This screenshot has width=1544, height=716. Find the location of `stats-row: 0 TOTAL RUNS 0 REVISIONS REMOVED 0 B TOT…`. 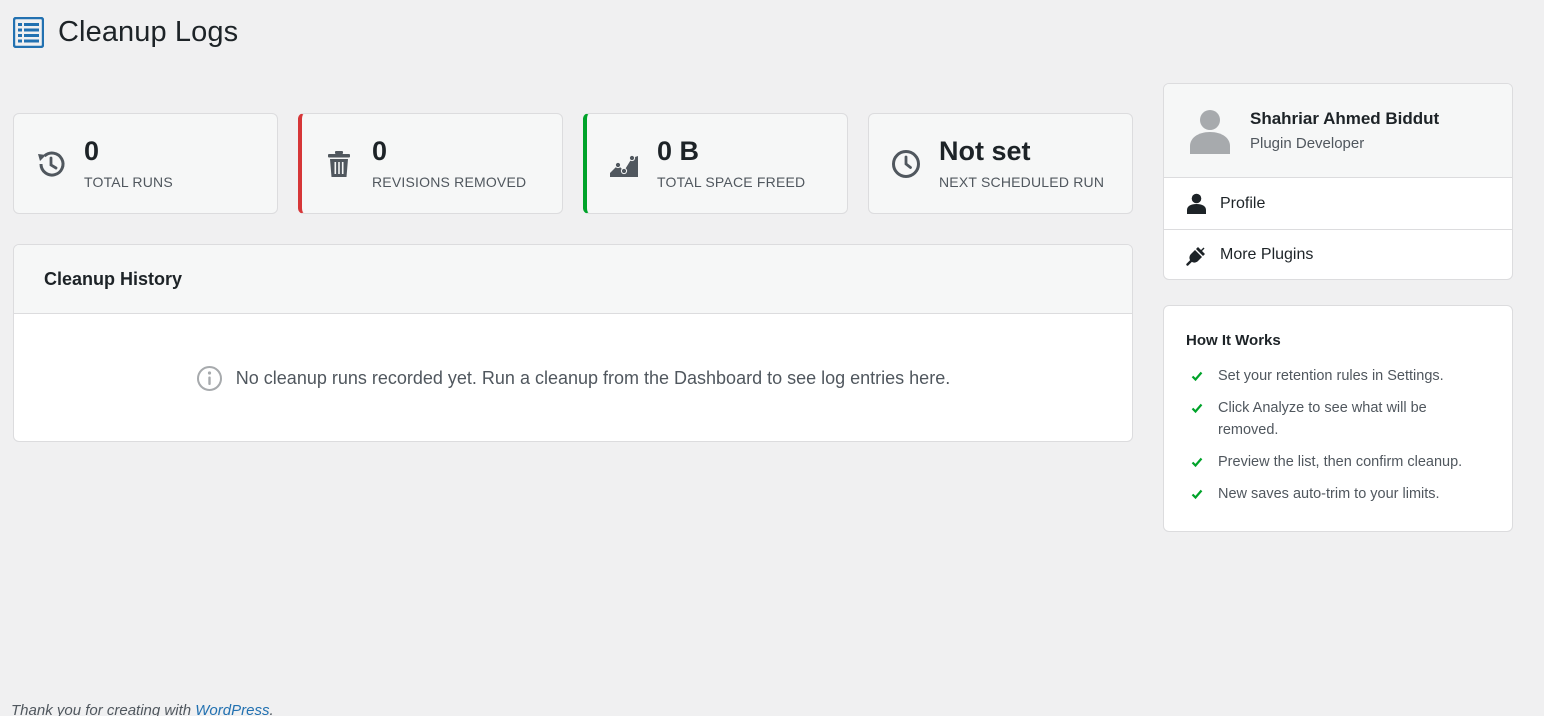

stats-row: 0 TOTAL RUNS 0 REVISIONS REMOVED 0 B TOT… is located at coordinates (573, 163).